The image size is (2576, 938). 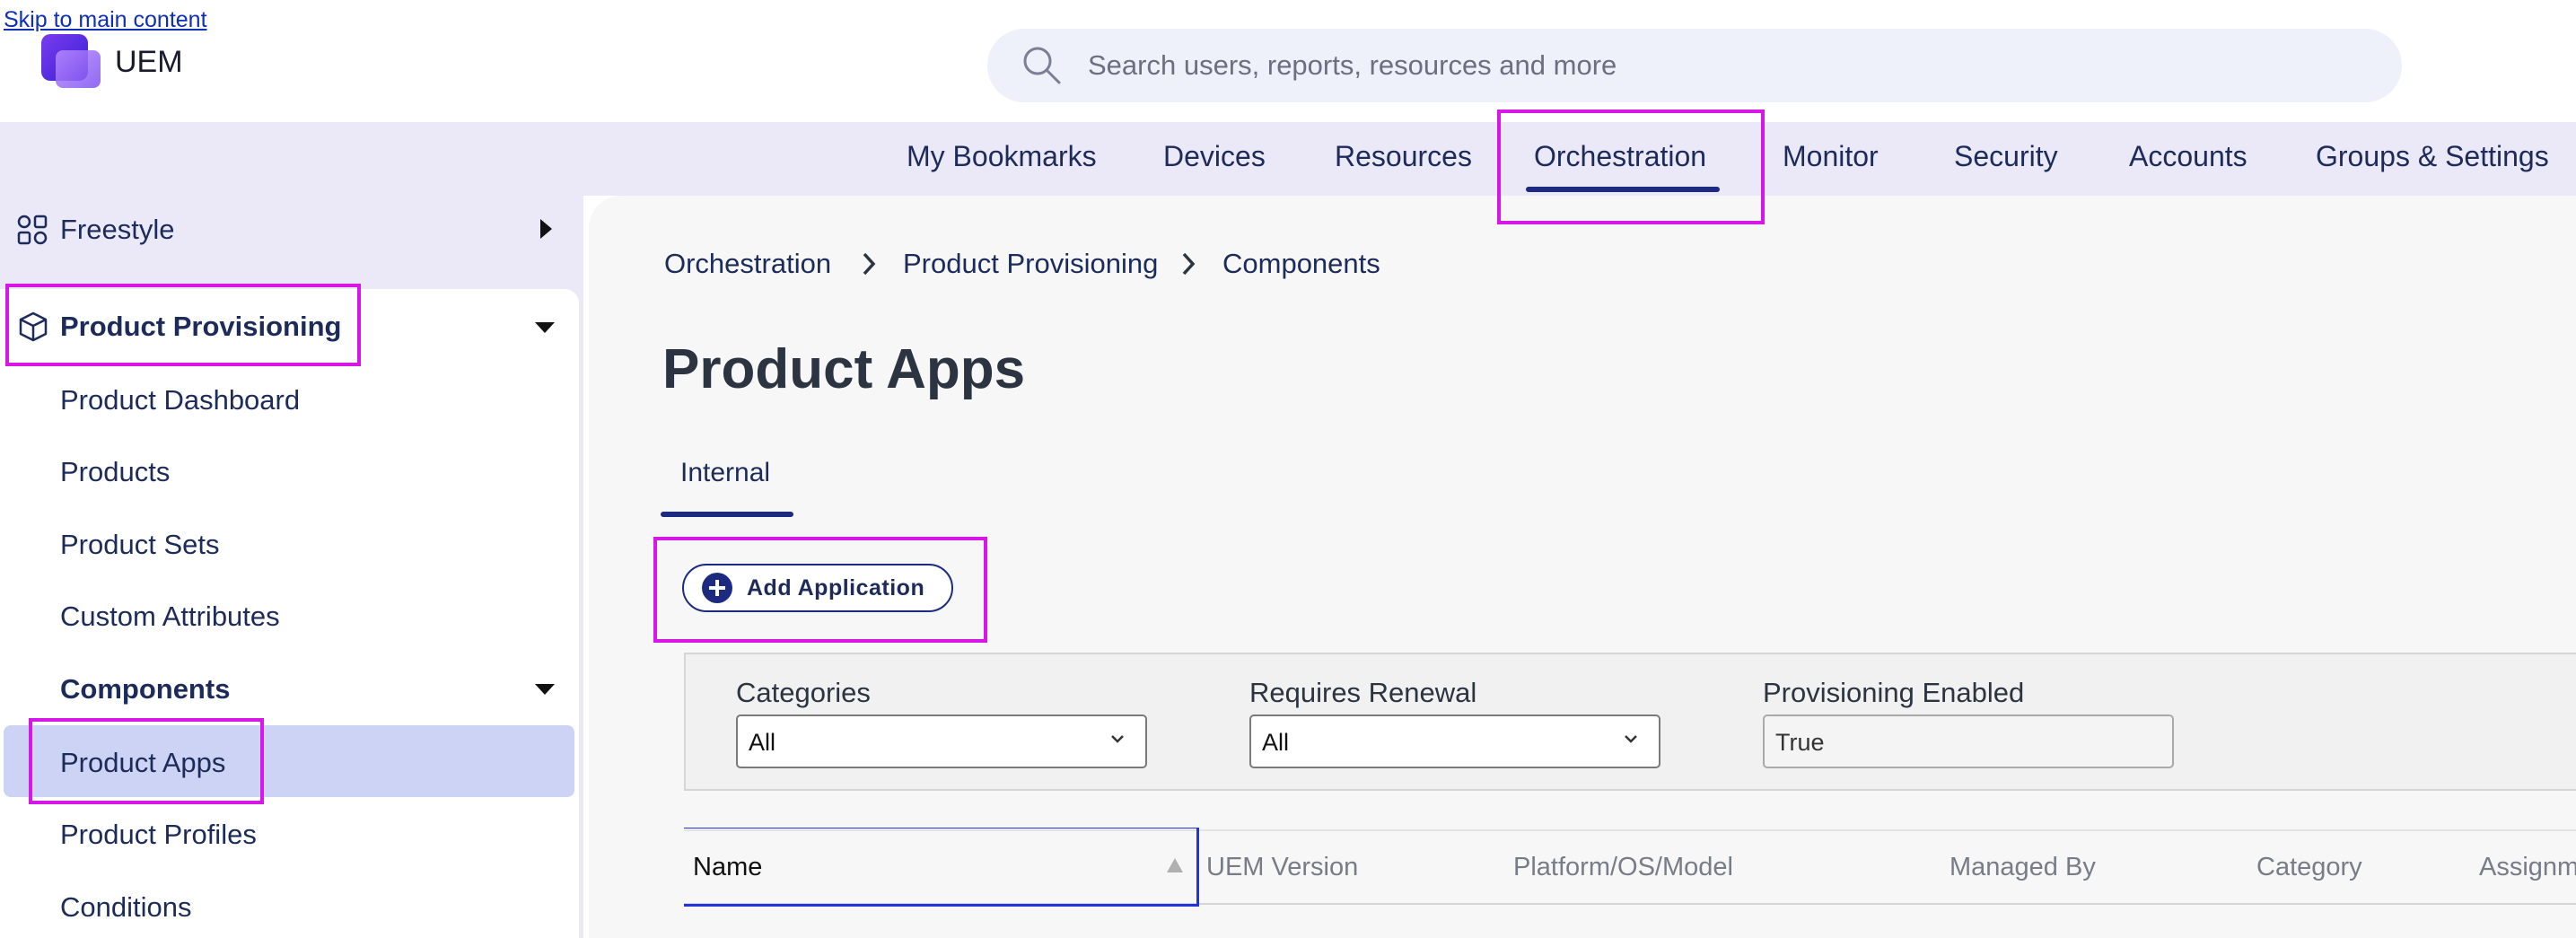 What do you see at coordinates (1403, 156) in the screenshot?
I see `nav-resources: Resources` at bounding box center [1403, 156].